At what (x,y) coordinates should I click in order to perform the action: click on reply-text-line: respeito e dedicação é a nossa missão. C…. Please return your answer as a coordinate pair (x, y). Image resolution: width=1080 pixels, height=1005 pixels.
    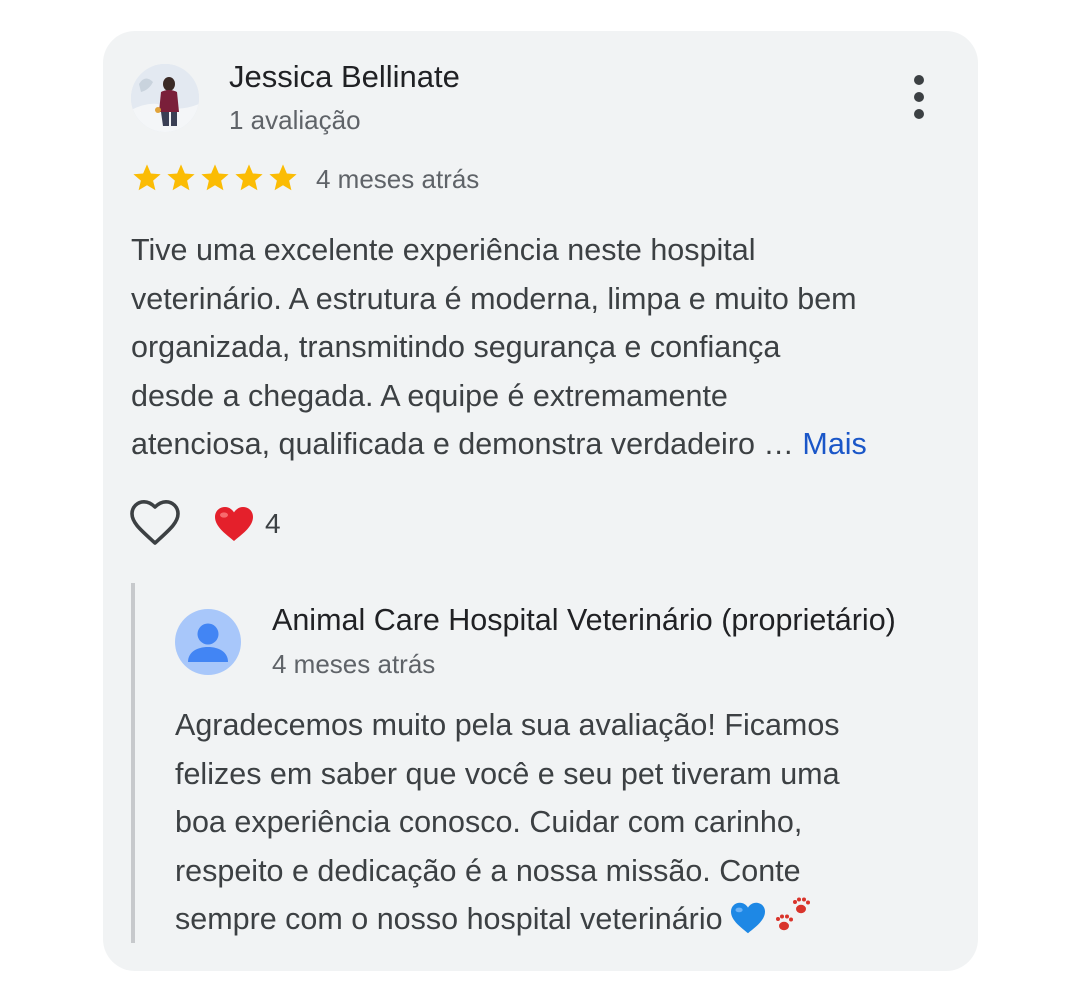
    Looking at the image, I should click on (488, 870).